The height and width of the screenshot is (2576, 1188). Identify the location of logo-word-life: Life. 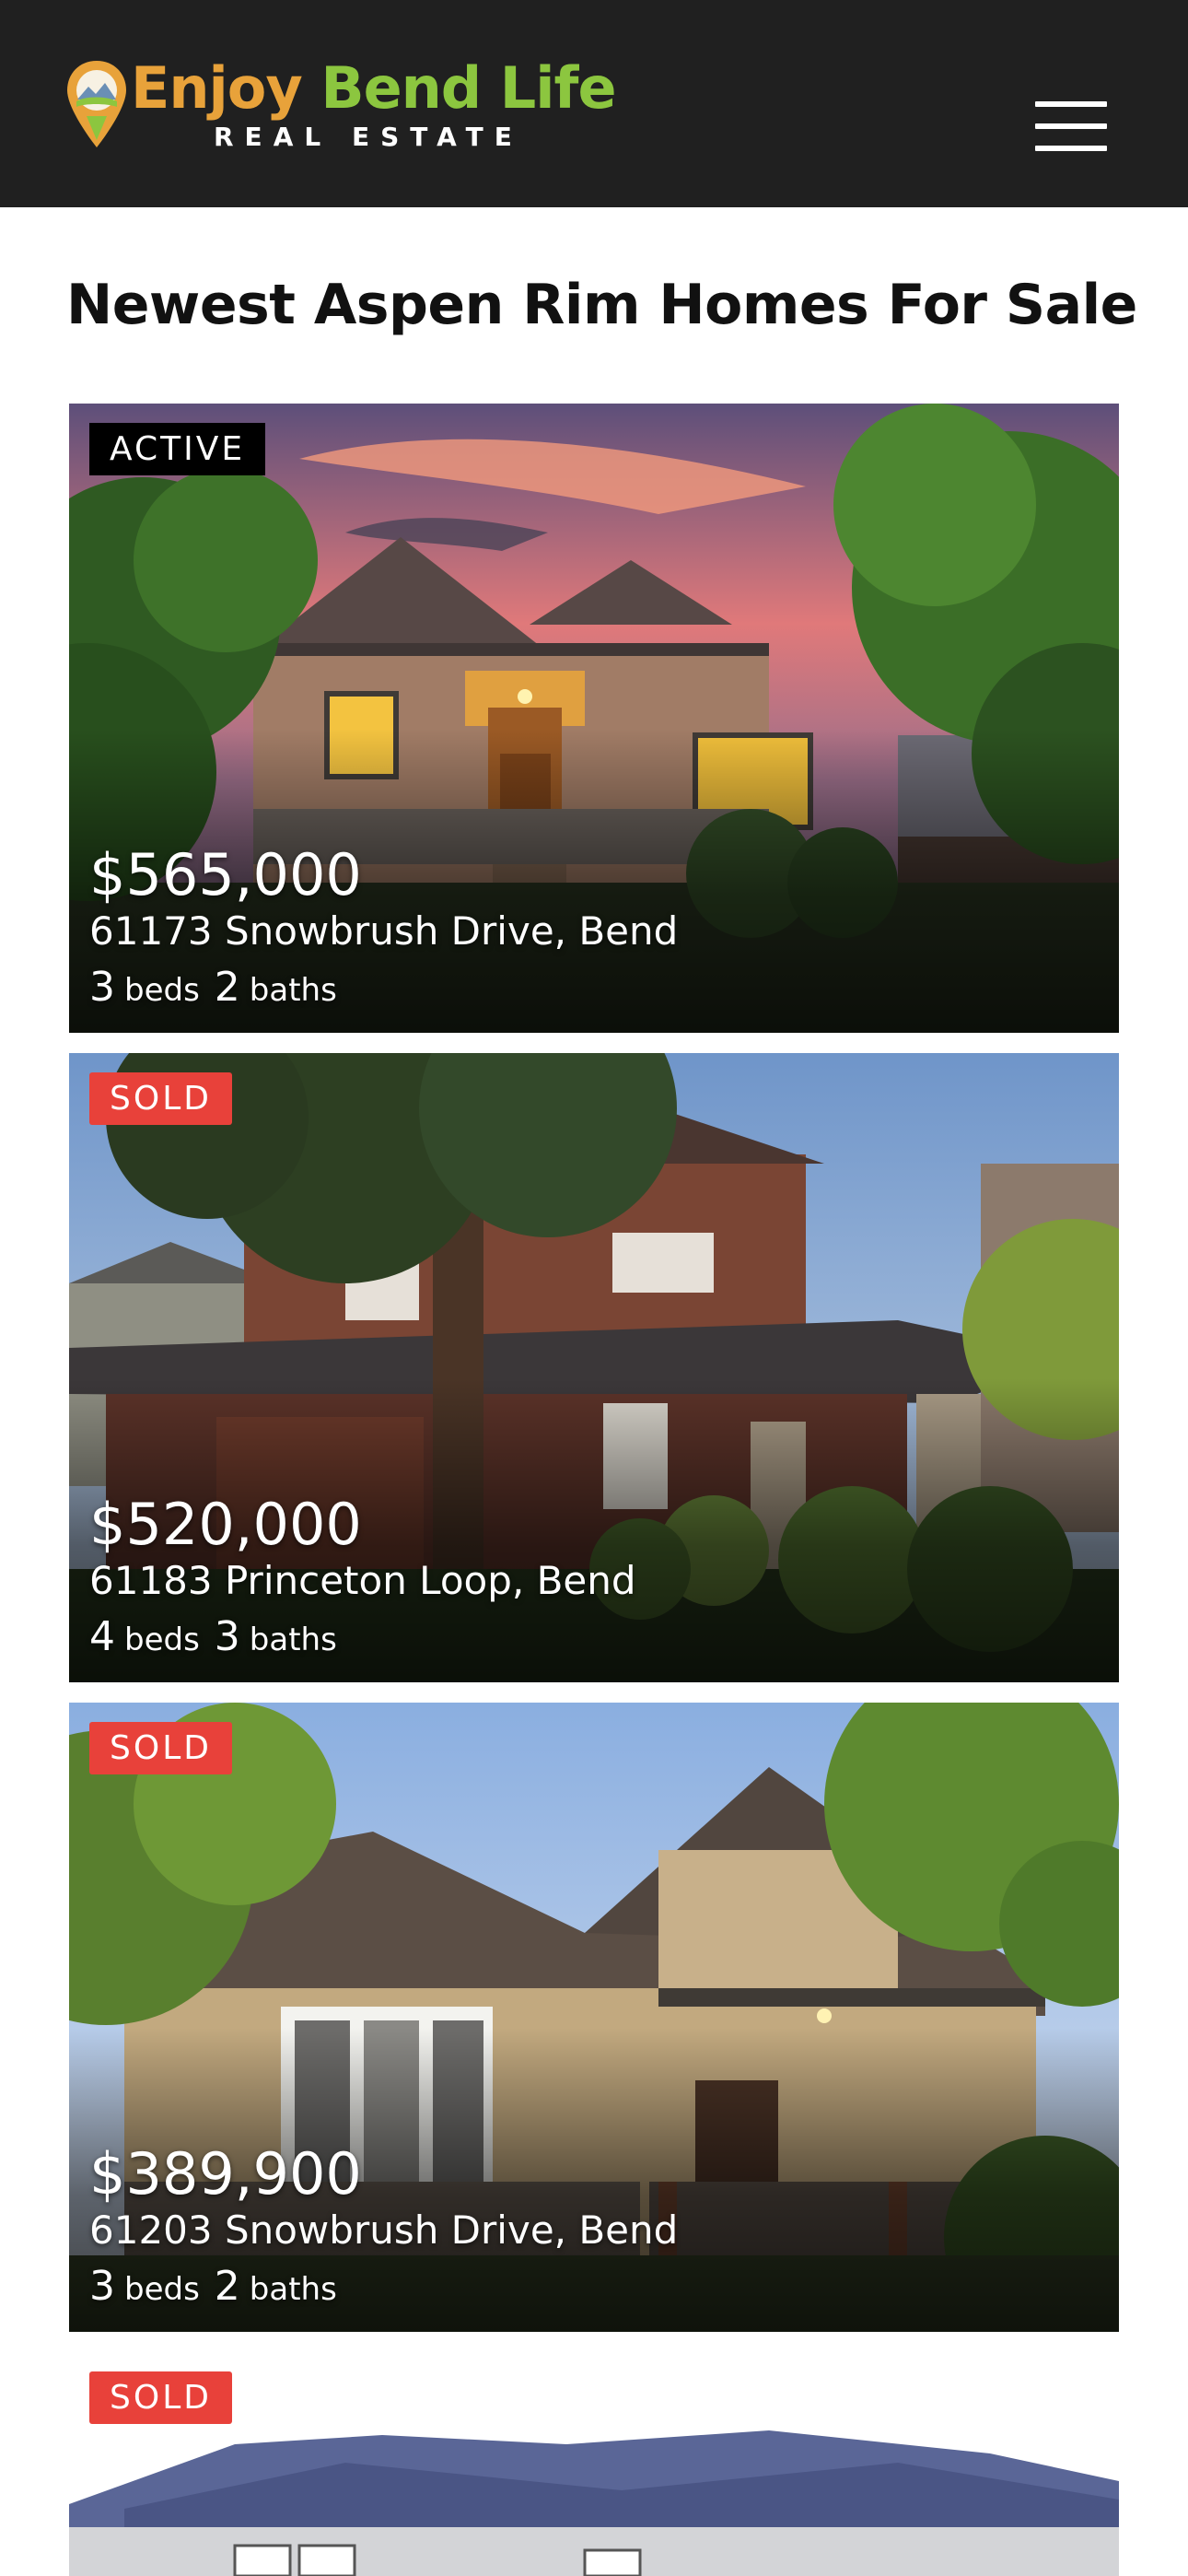
(558, 88).